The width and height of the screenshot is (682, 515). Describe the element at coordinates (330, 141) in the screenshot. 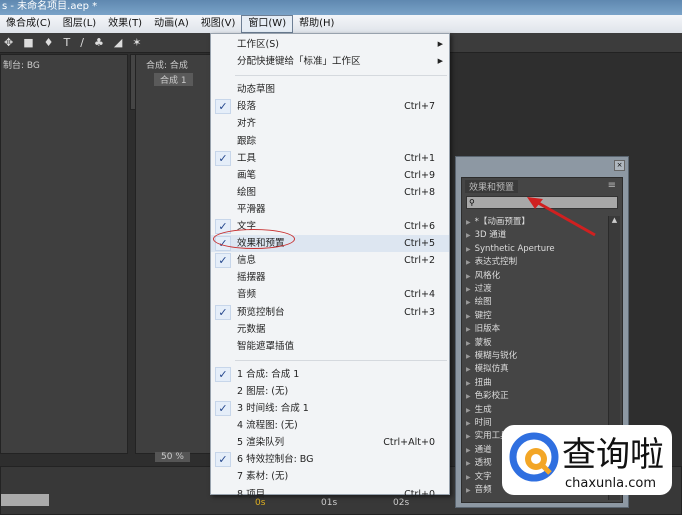

I see `menu-item: 跟踪` at that location.